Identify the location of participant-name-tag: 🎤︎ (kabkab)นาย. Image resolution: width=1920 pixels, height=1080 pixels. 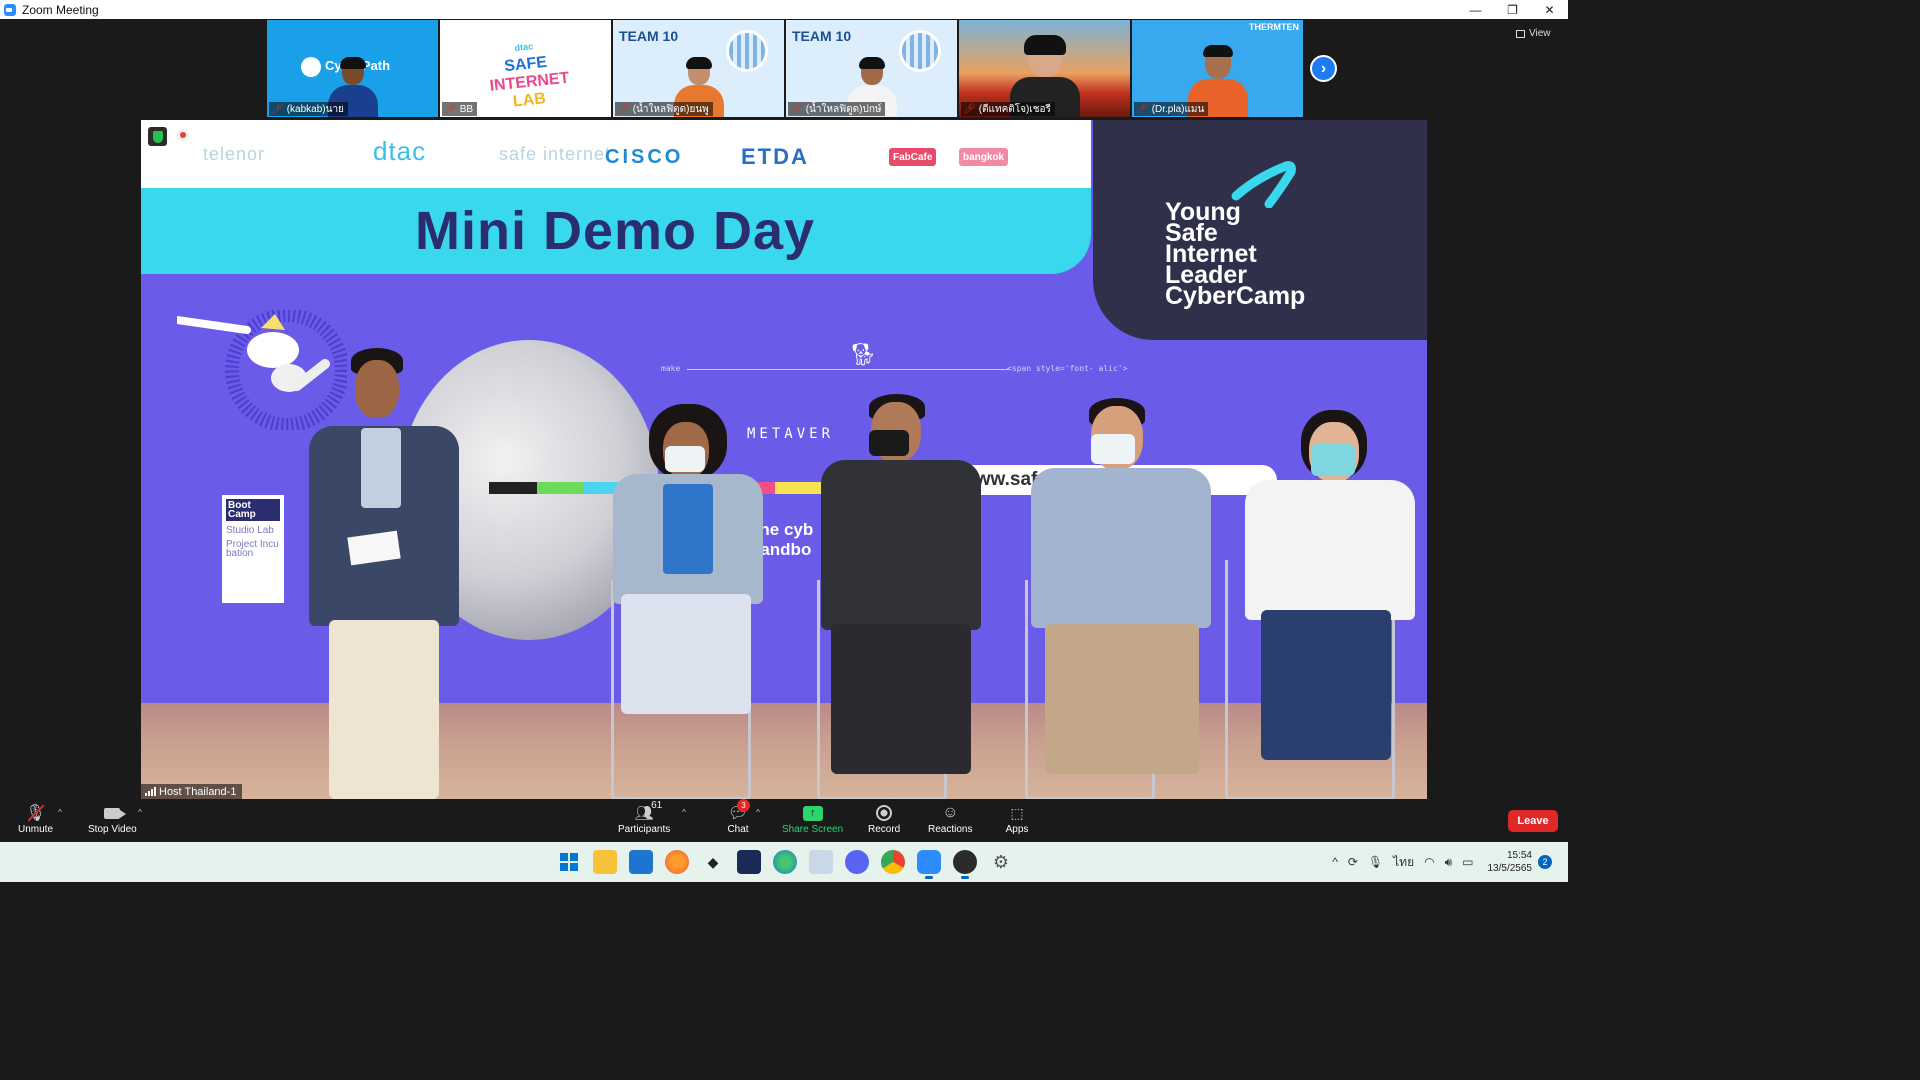
(308, 109).